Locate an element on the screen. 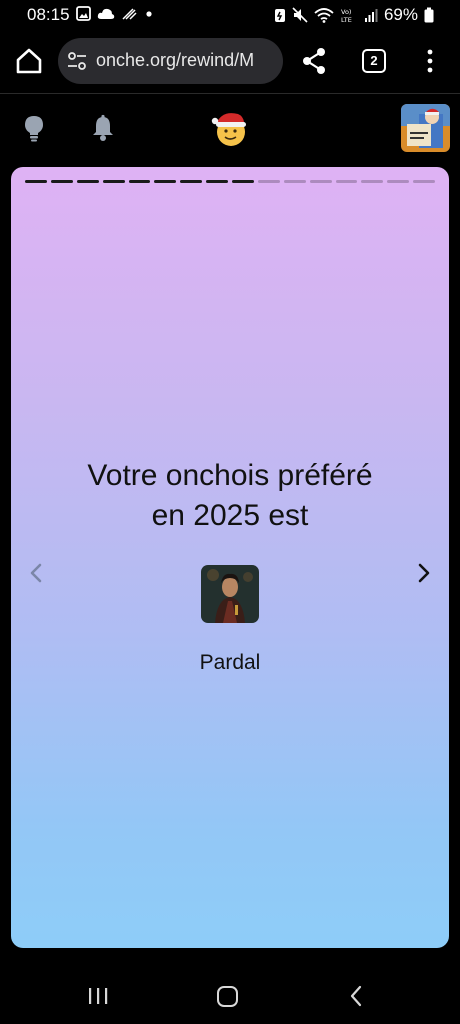 The image size is (460, 1024). wifi-icon is located at coordinates (324, 15).